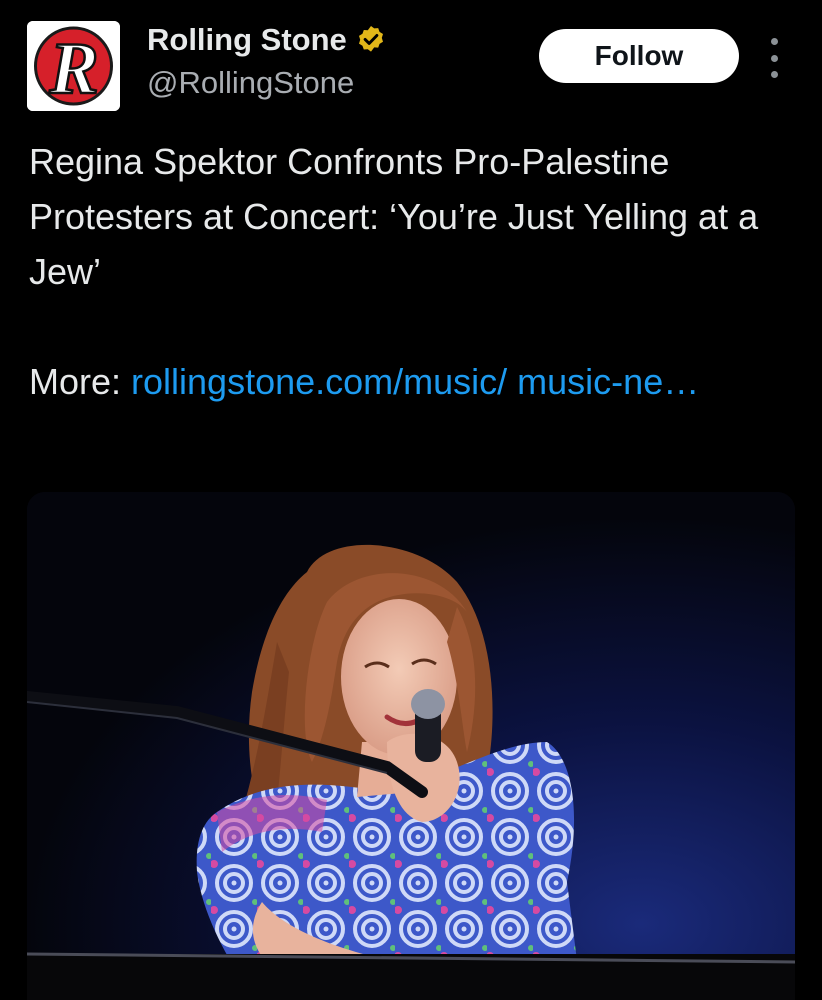  What do you see at coordinates (80, 381) in the screenshot?
I see `more-label: More:` at bounding box center [80, 381].